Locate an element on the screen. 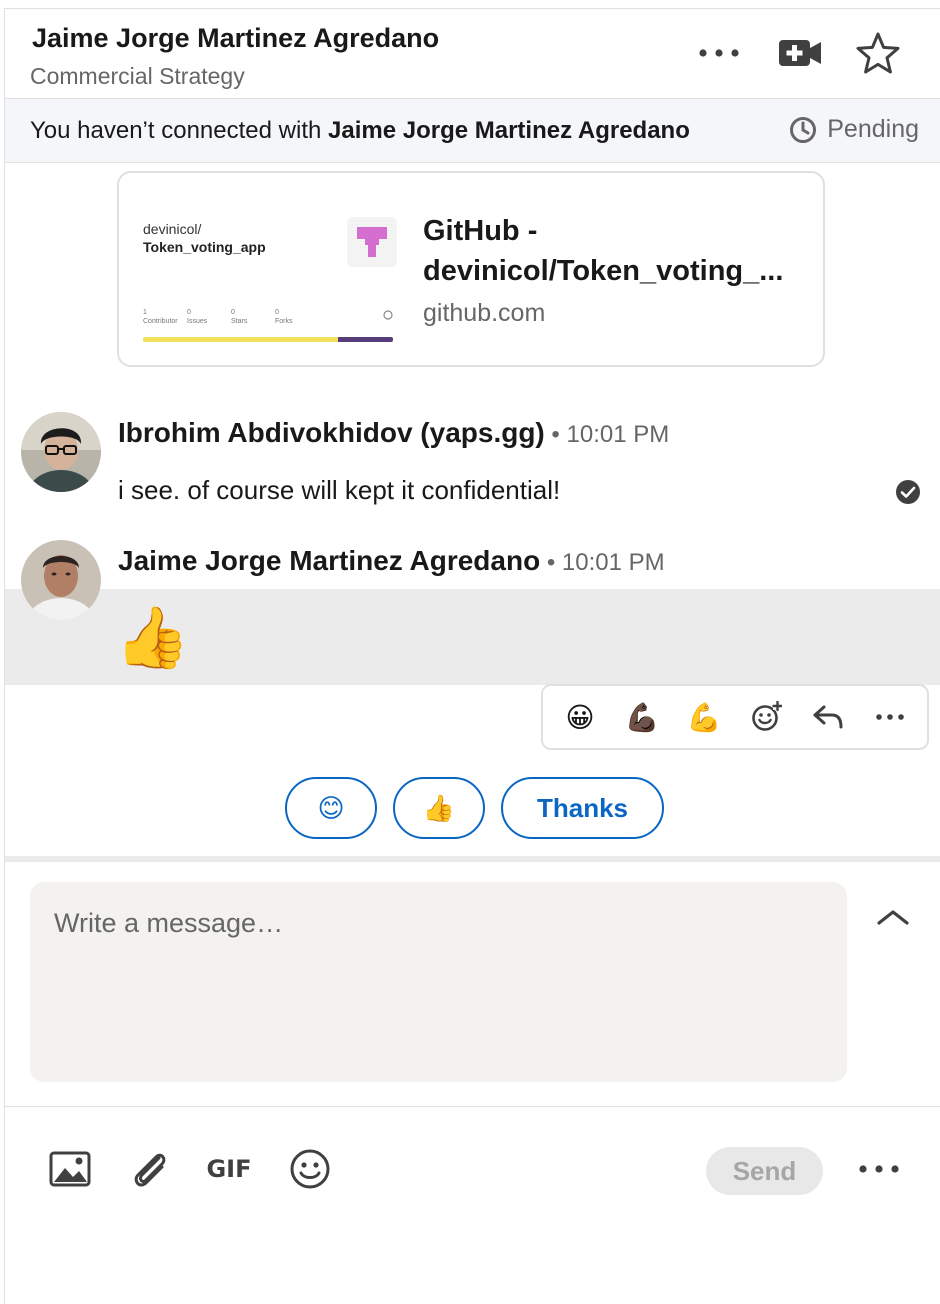 The image size is (940, 1304). repo-stat: 1 Contributor is located at coordinates (160, 317).